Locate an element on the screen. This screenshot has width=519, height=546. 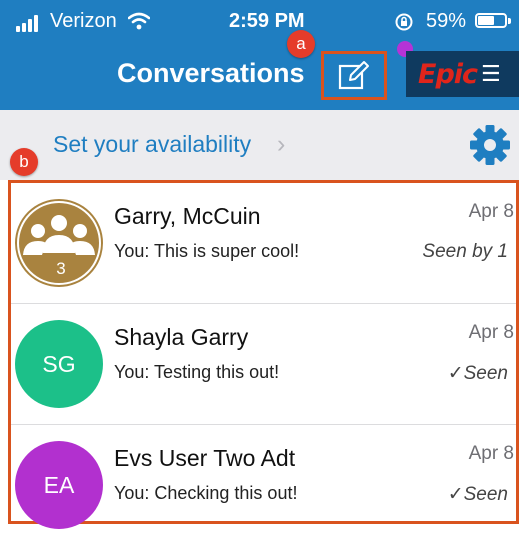
battery-icon is located at coordinates (493, 20).